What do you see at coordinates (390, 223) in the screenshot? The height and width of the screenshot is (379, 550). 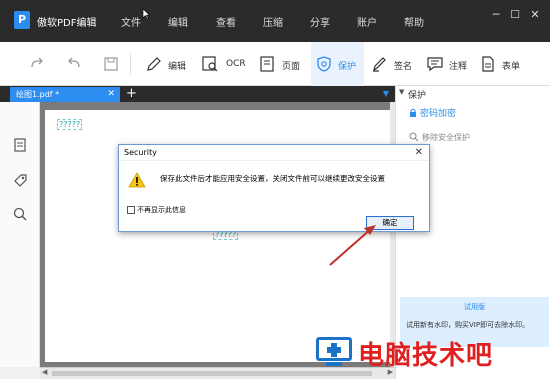 I see `ok-button: 确定` at bounding box center [390, 223].